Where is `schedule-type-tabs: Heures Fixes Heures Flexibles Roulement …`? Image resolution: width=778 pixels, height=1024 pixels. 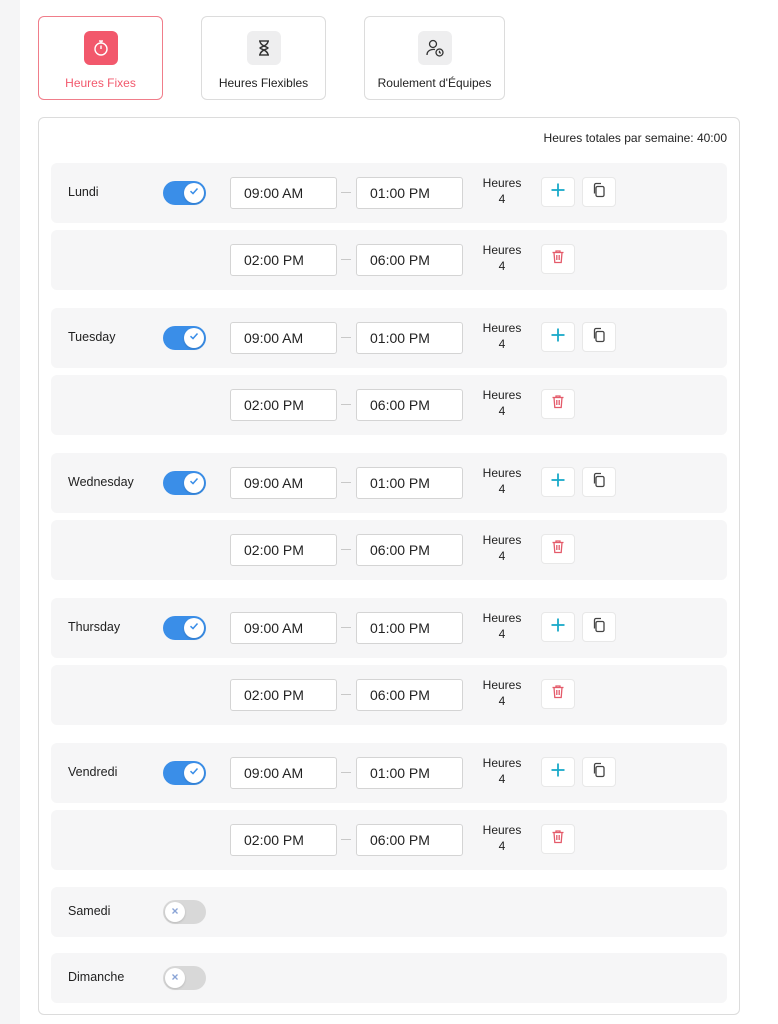 schedule-type-tabs: Heures Fixes Heures Flexibles Roulement … is located at coordinates (271, 58).